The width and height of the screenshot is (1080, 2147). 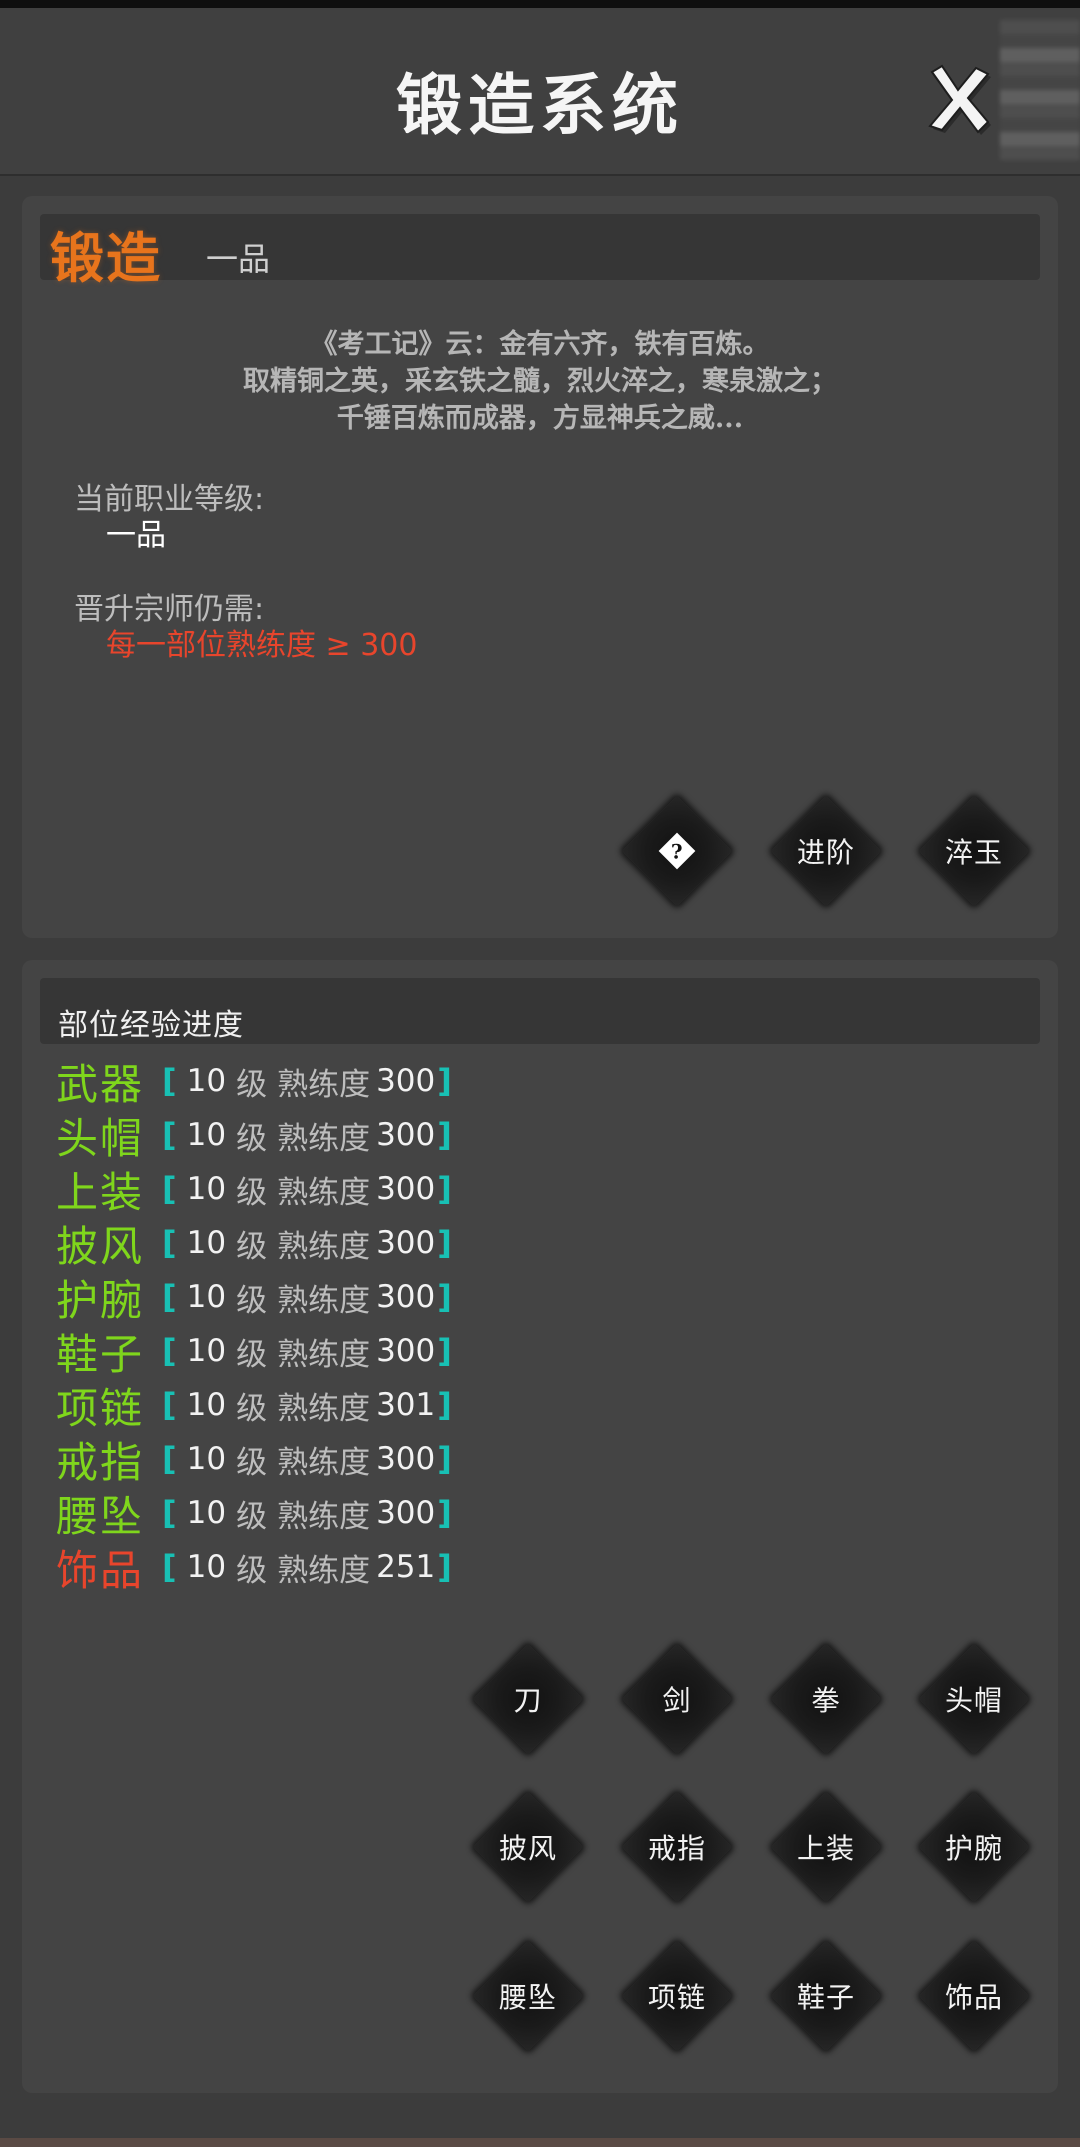 I want to click on progress-header-bar: 部位经验进度, so click(x=540, y=1011).